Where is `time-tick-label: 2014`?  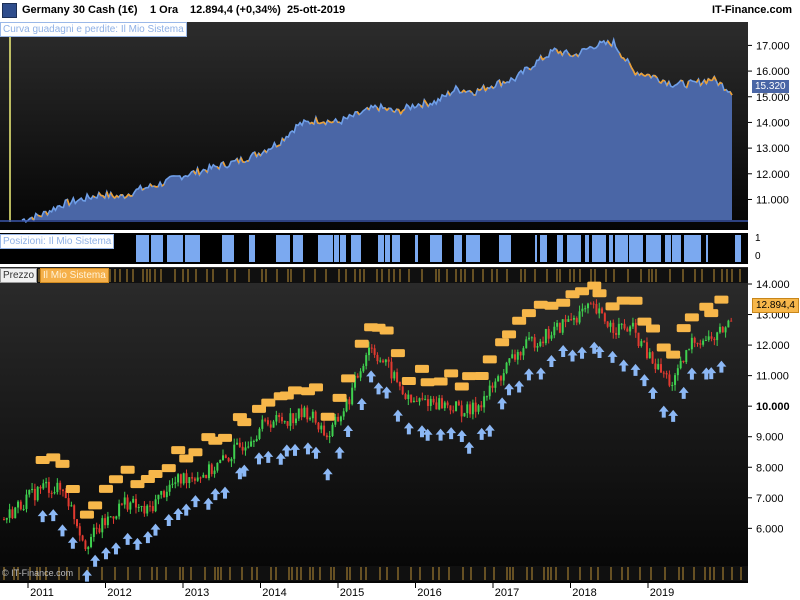
time-tick-label: 2014 is located at coordinates (274, 593).